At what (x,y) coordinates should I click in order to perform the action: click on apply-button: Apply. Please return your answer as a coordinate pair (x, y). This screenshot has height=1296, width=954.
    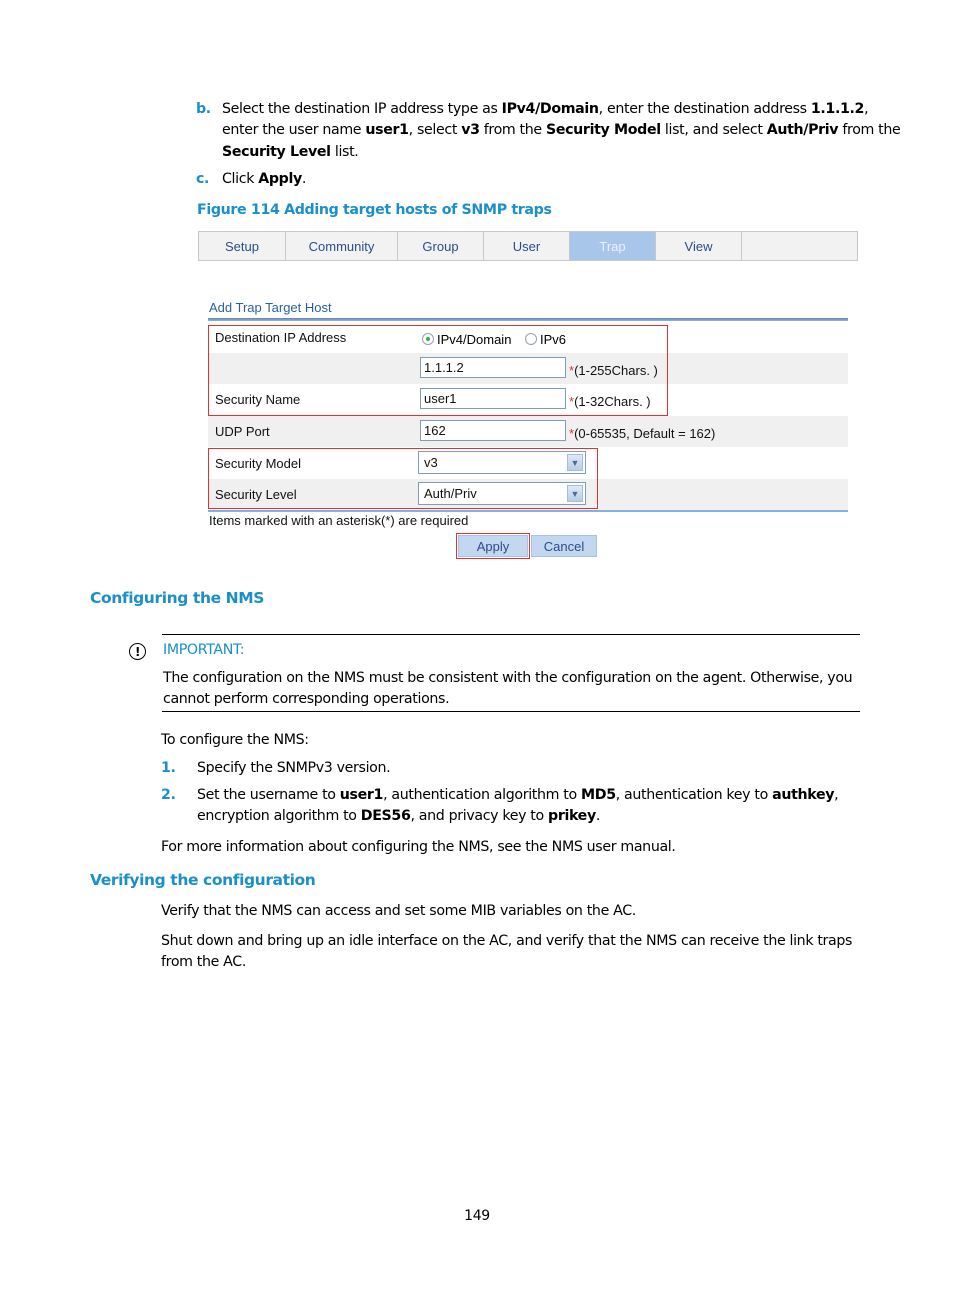
    Looking at the image, I should click on (493, 546).